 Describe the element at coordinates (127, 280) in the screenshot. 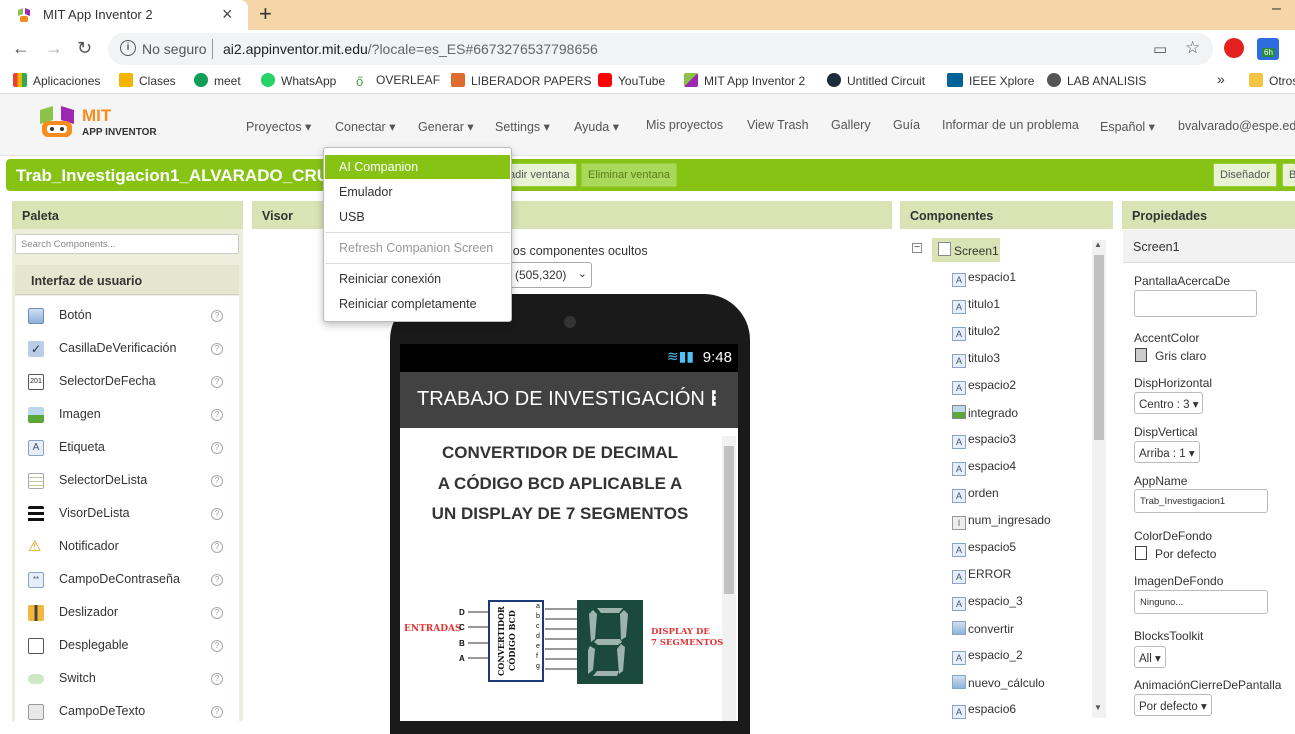

I see `palette-category-ui: Interfaz de usuario` at that location.